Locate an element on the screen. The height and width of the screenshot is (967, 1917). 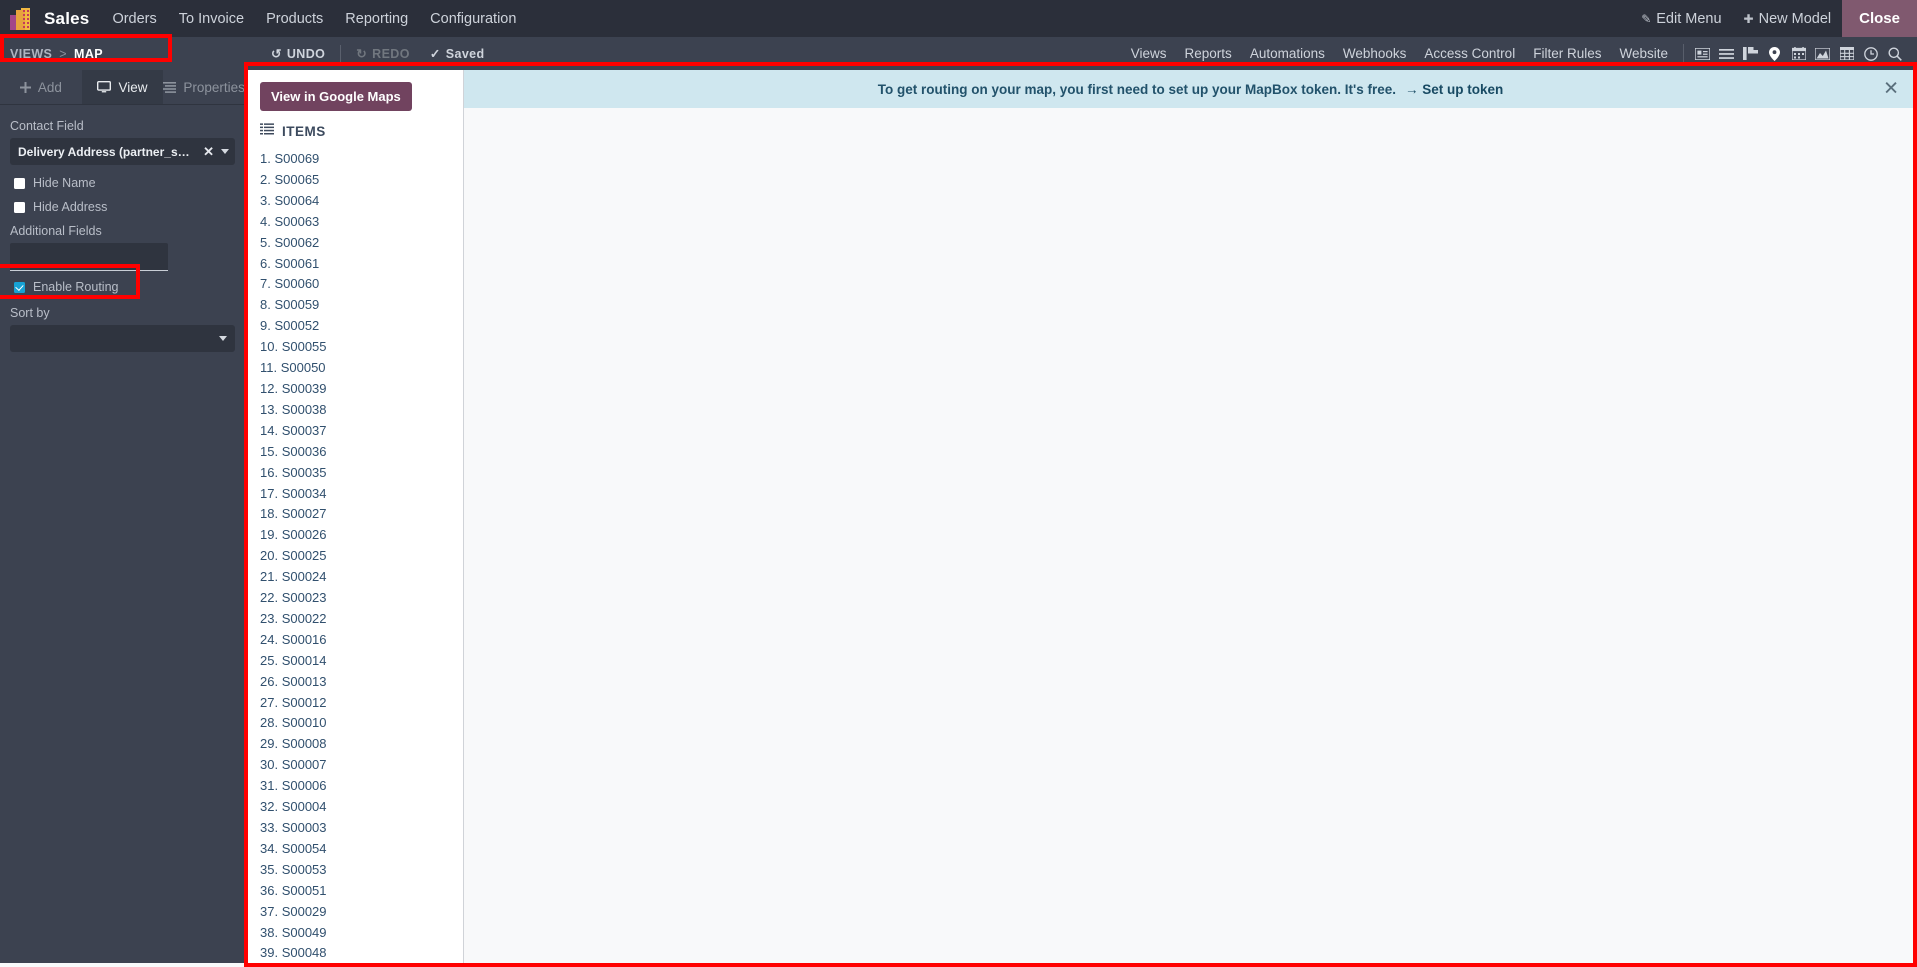
view-in-google-maps-button: View in Google Maps is located at coordinates (336, 96).